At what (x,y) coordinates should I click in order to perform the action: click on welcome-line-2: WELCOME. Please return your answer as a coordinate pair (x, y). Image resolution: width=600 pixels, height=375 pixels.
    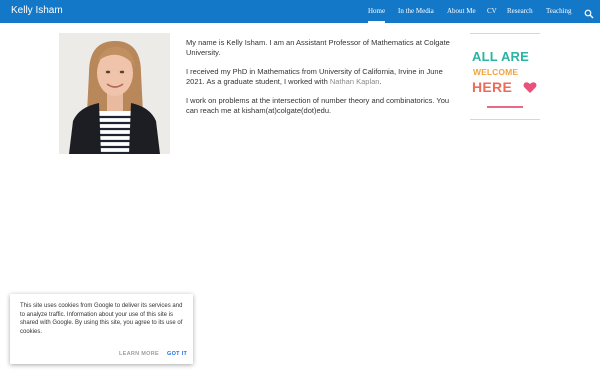
    Looking at the image, I should click on (496, 72).